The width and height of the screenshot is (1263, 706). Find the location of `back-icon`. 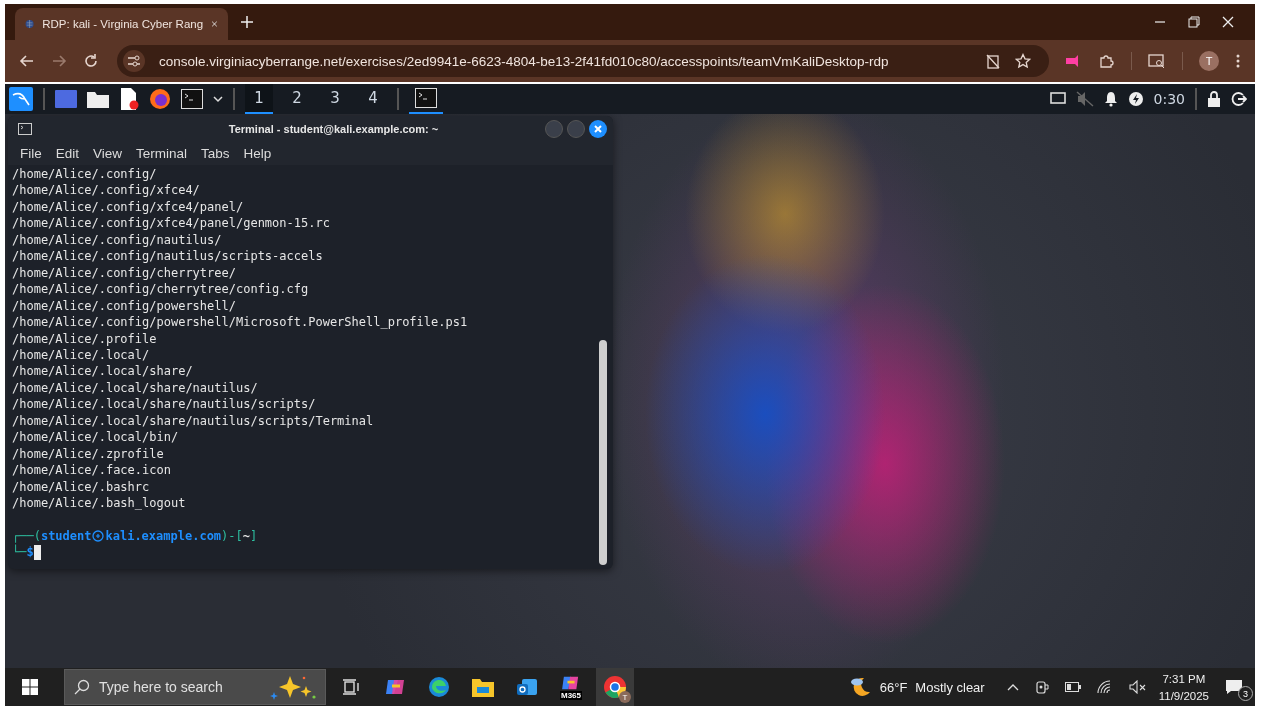

back-icon is located at coordinates (27, 61).